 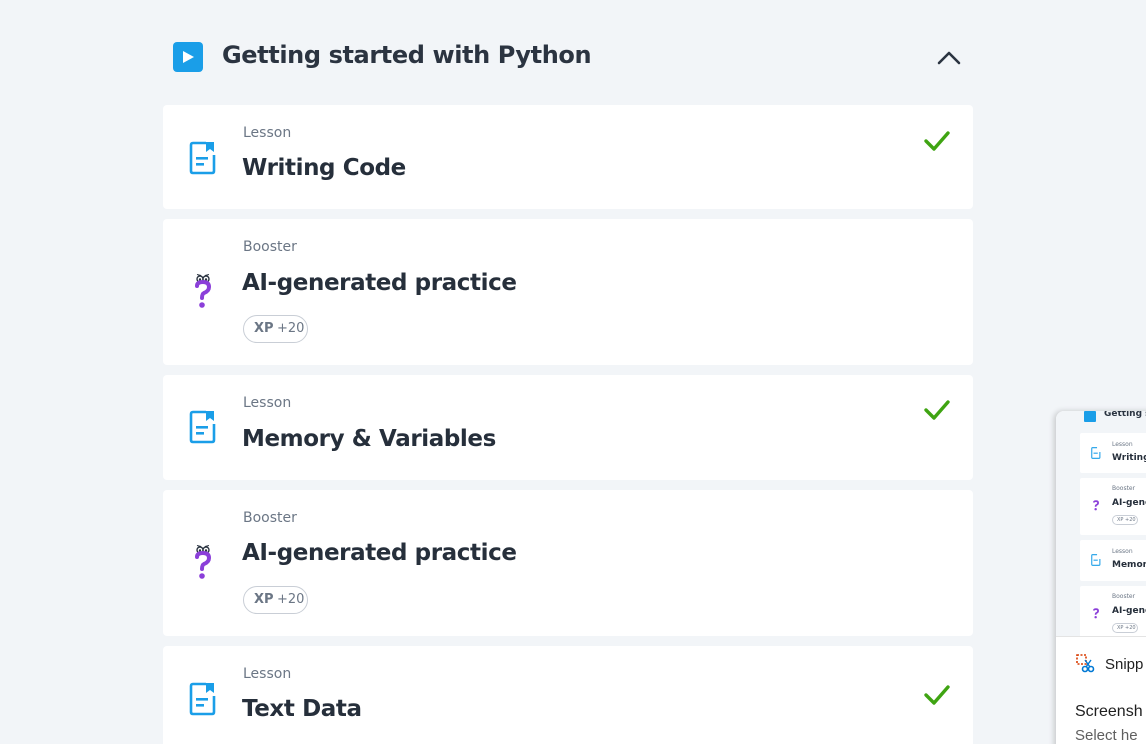 I want to click on lesson-card-memory-variables: Lesson Memory & Variables, so click(x=568, y=427).